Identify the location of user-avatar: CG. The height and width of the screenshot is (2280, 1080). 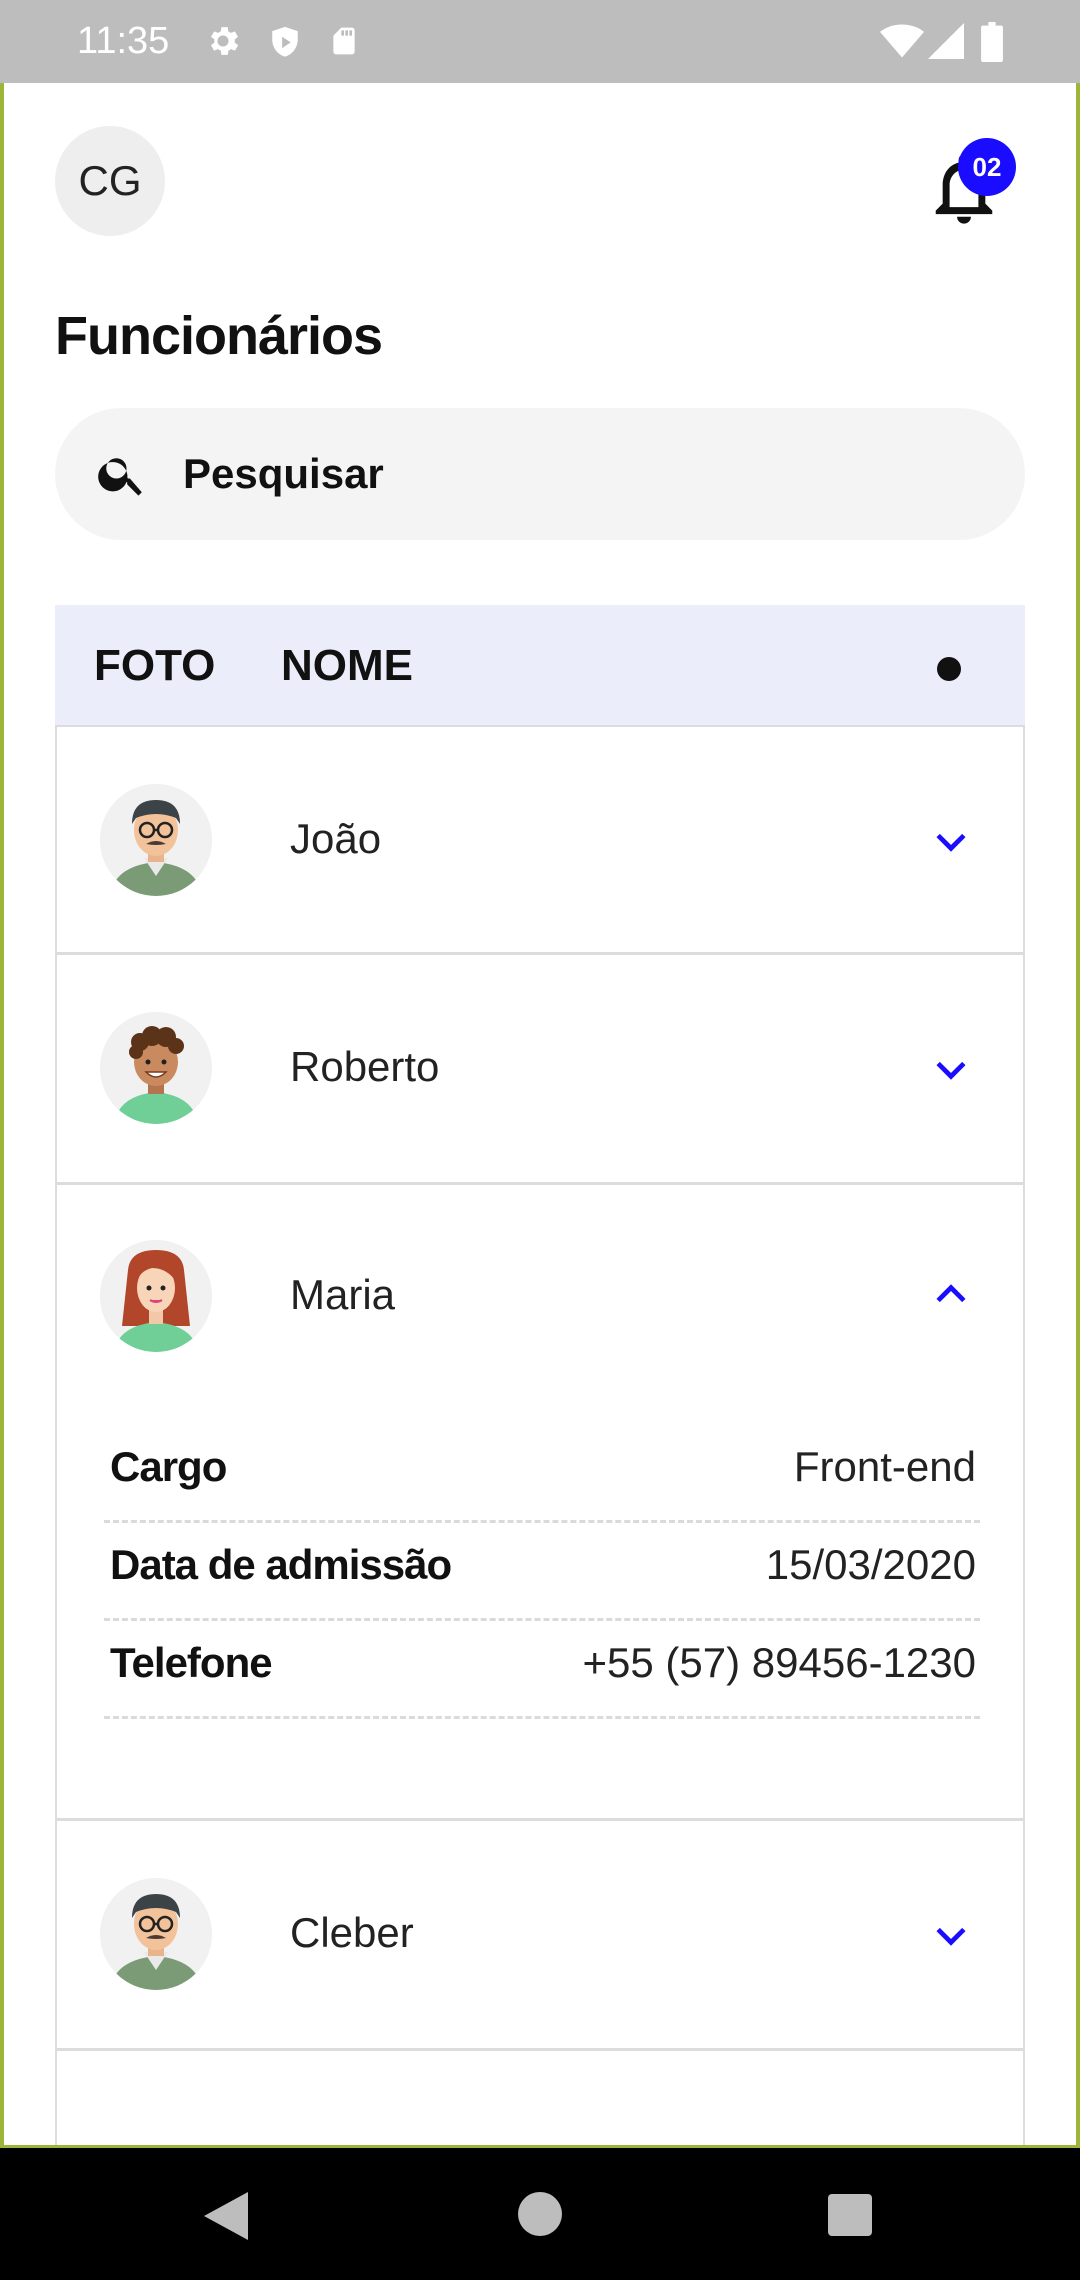
(110, 181).